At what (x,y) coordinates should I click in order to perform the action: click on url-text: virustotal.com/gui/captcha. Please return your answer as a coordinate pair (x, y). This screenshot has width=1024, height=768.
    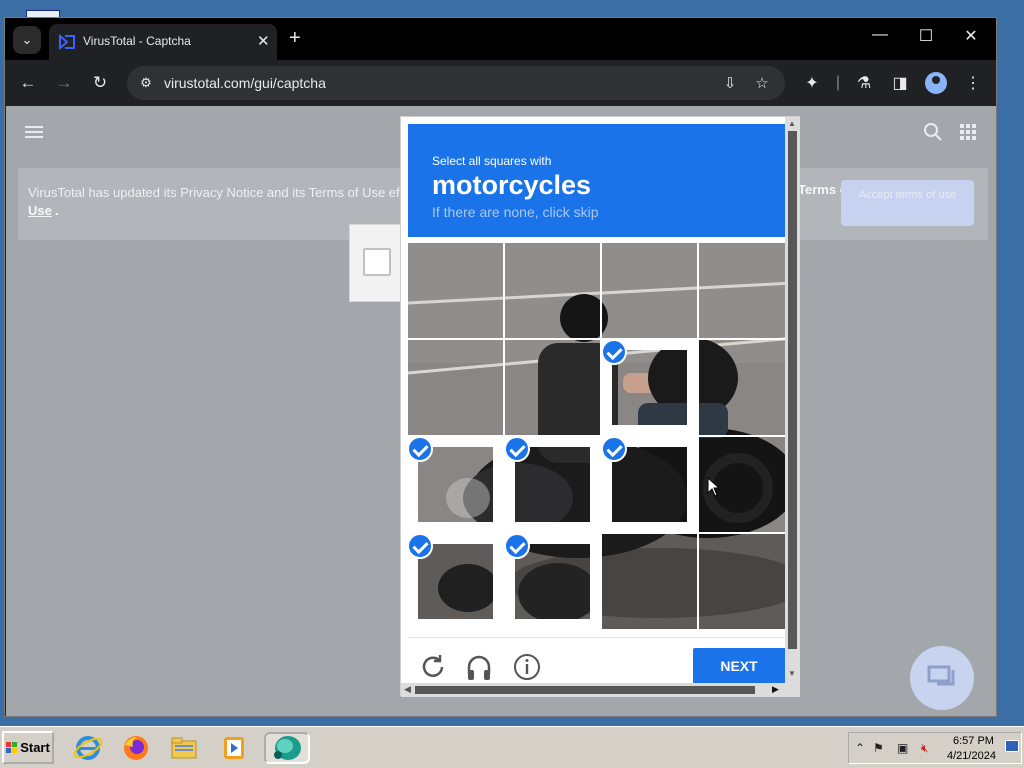
    Looking at the image, I should click on (245, 83).